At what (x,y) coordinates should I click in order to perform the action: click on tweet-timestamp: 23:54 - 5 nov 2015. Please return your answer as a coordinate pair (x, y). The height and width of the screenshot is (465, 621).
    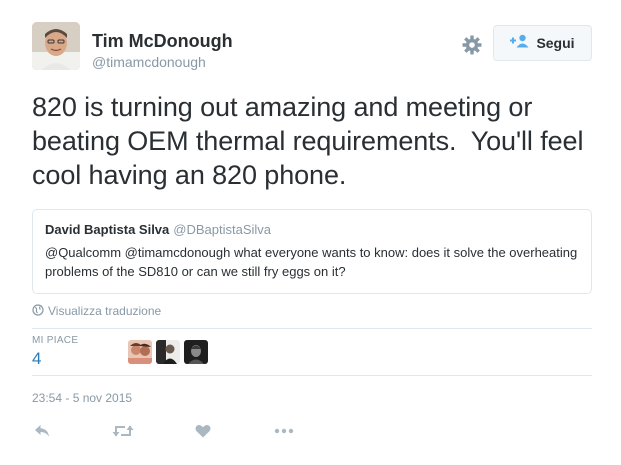
    Looking at the image, I should click on (82, 398).